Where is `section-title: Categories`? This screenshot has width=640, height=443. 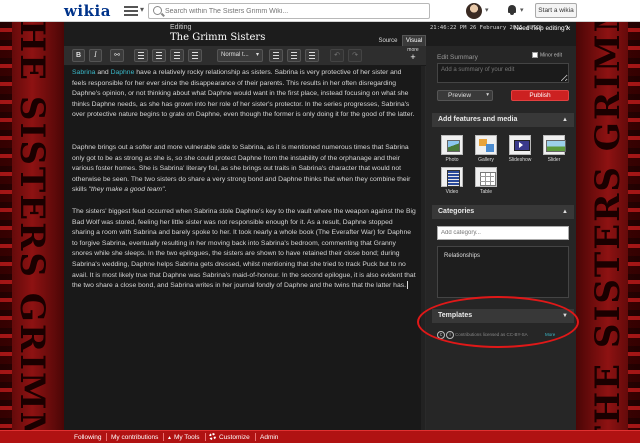
section-title: Categories is located at coordinates (456, 211).